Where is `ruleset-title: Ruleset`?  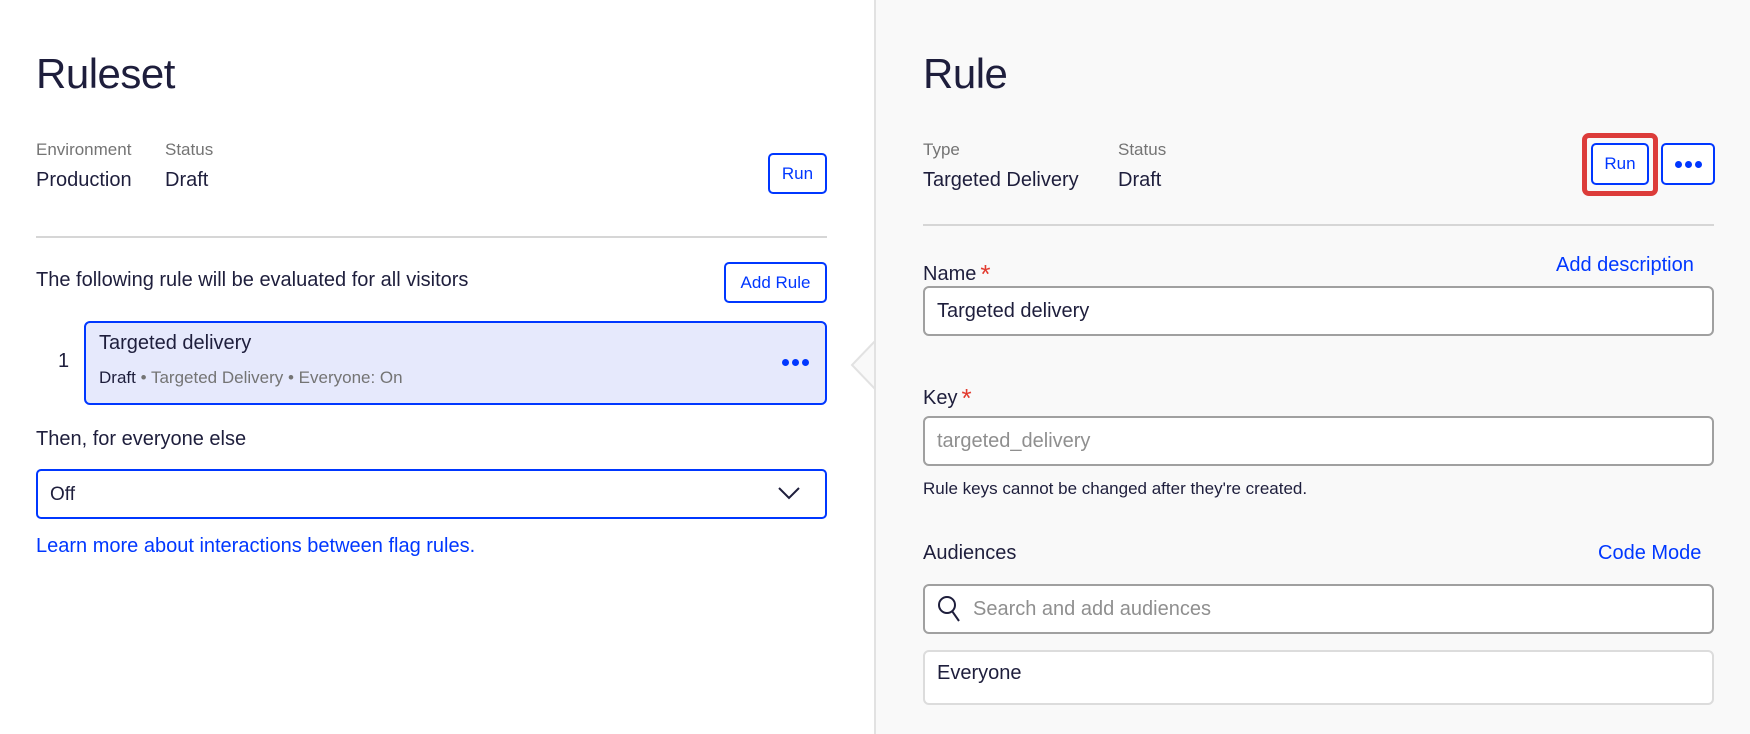
ruleset-title: Ruleset is located at coordinates (105, 73).